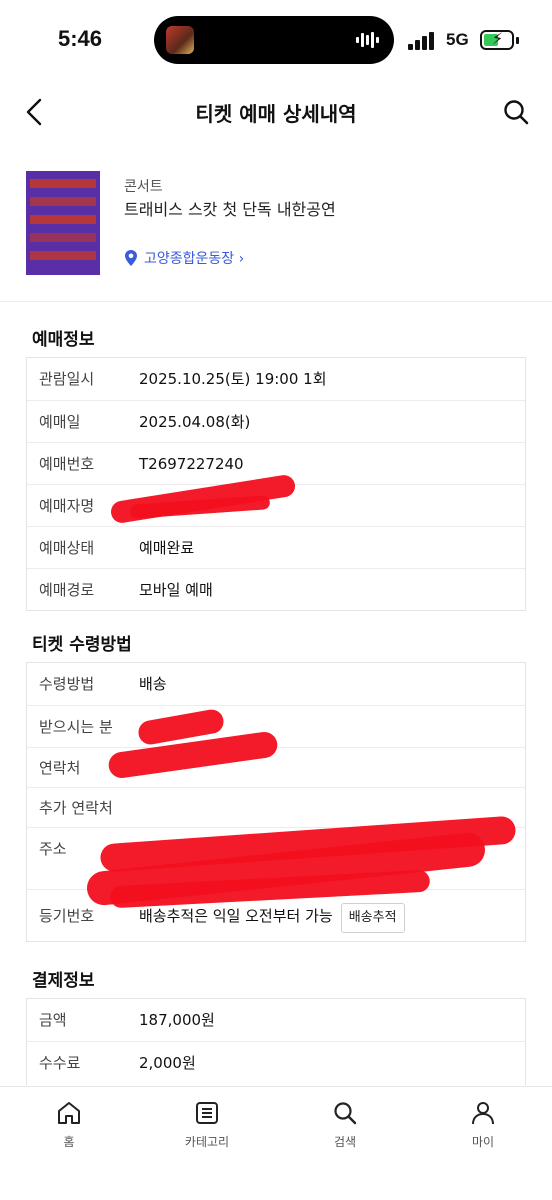 Image resolution: width=552 pixels, height=1200 pixels. I want to click on person-icon, so click(483, 1113).